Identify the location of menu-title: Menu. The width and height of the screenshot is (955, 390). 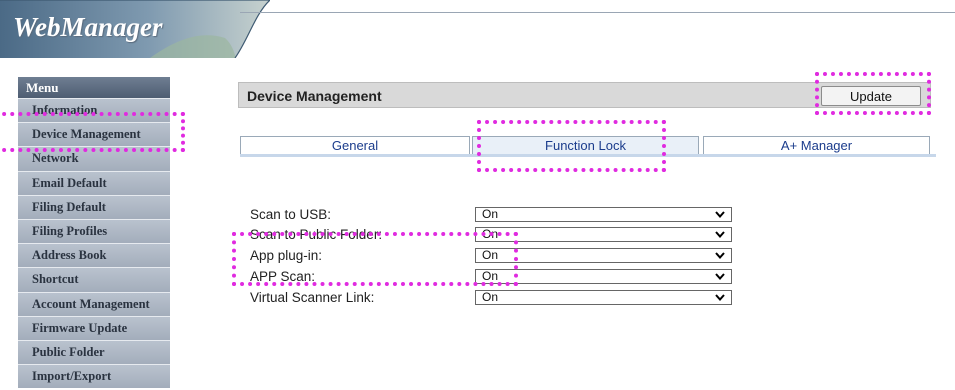
(94, 87).